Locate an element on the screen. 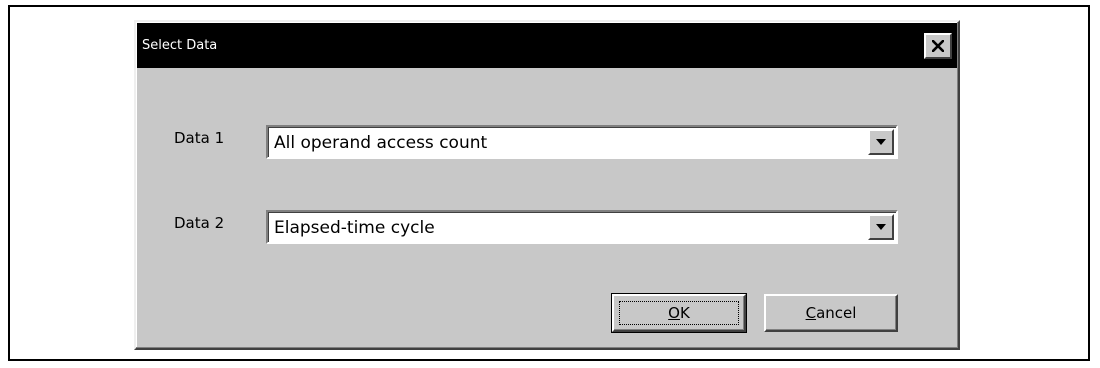 This screenshot has width=1100, height=368. close-button is located at coordinates (938, 46).